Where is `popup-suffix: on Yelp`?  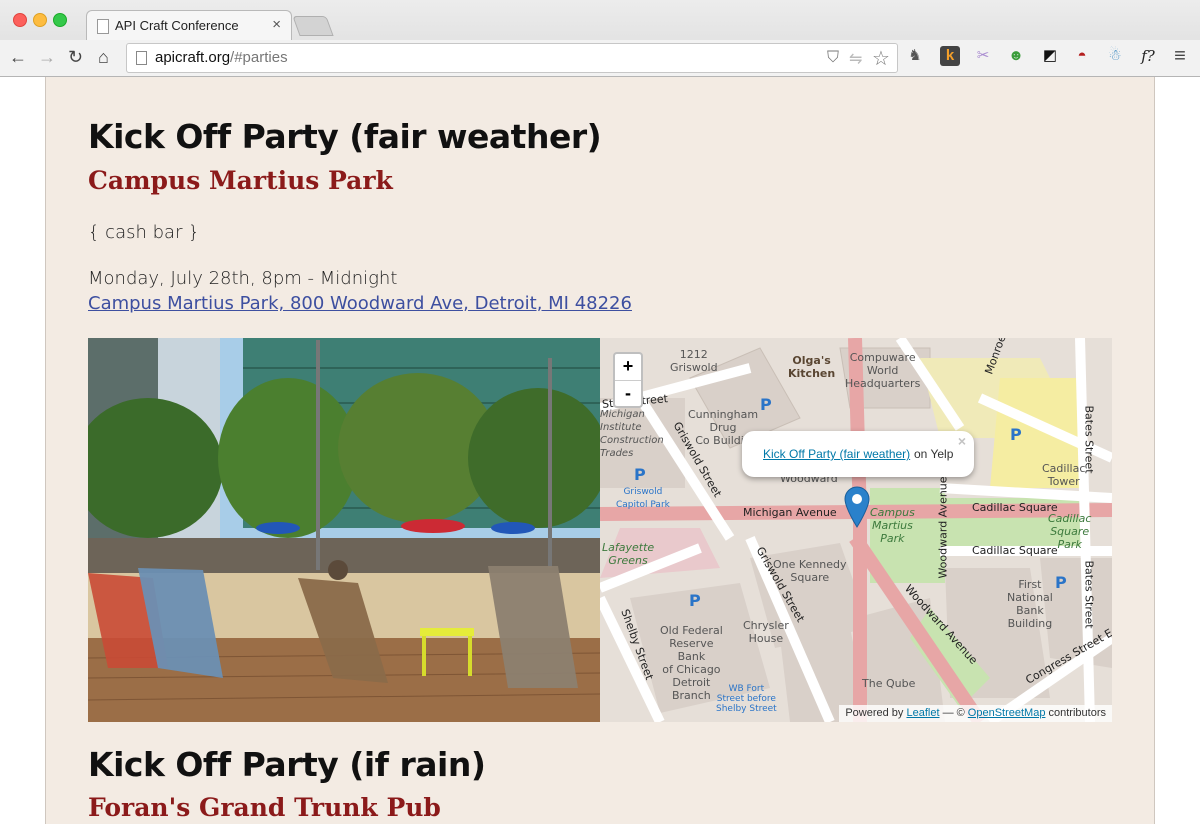 popup-suffix: on Yelp is located at coordinates (934, 454).